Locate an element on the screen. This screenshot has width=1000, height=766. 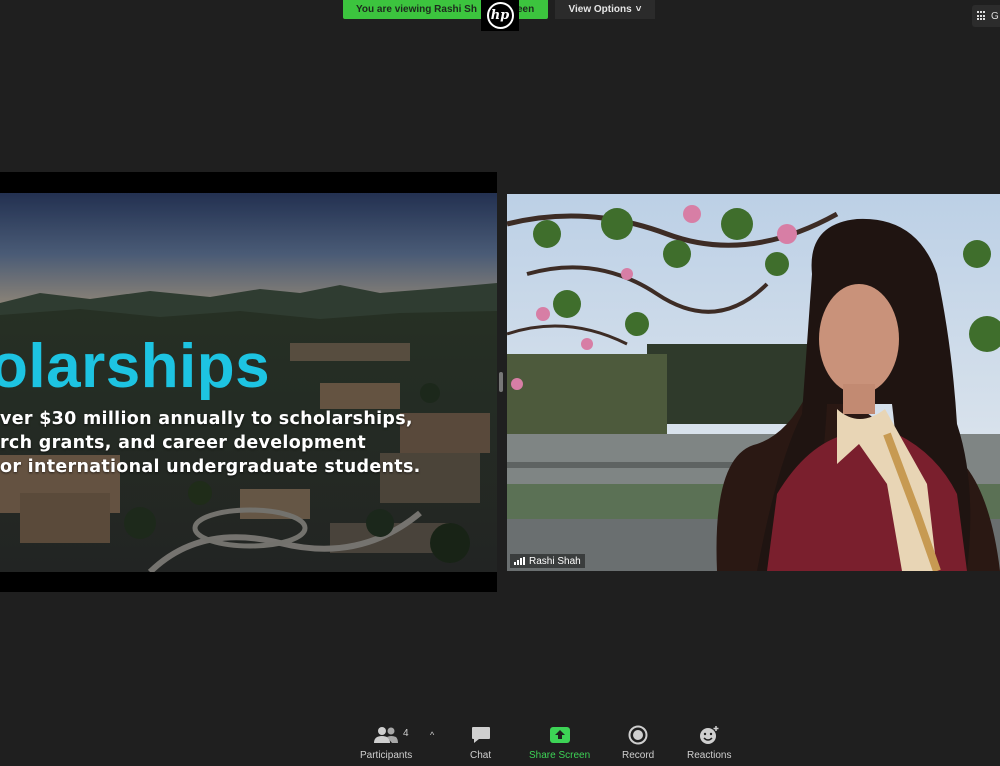
reactions-button: Reactions is located at coordinates (709, 742).